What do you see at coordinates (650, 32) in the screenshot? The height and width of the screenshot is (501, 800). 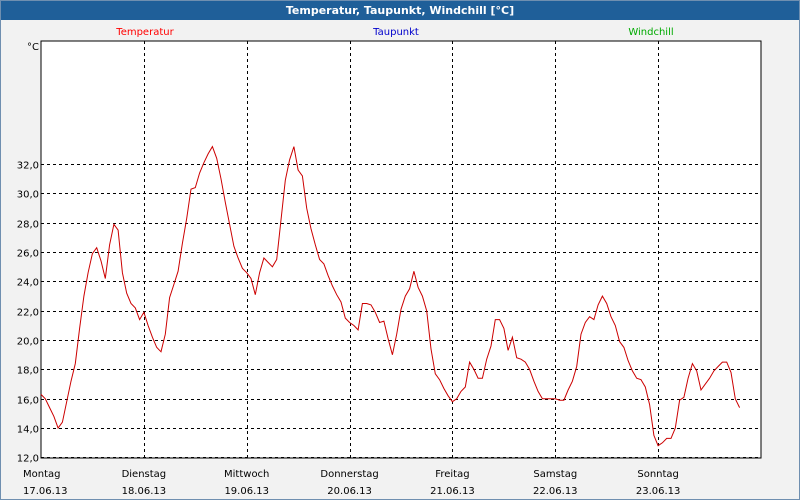 I see `legend-windchill: Windchill` at bounding box center [650, 32].